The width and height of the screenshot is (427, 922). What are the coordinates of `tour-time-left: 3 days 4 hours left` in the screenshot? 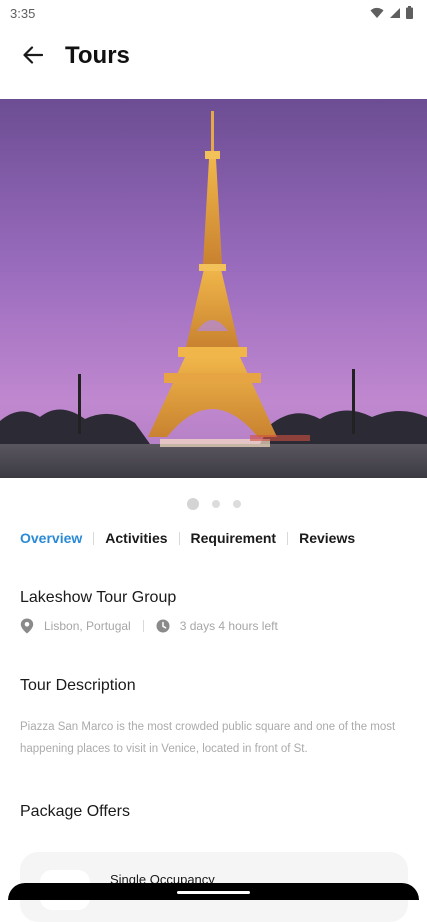 It's located at (228, 626).